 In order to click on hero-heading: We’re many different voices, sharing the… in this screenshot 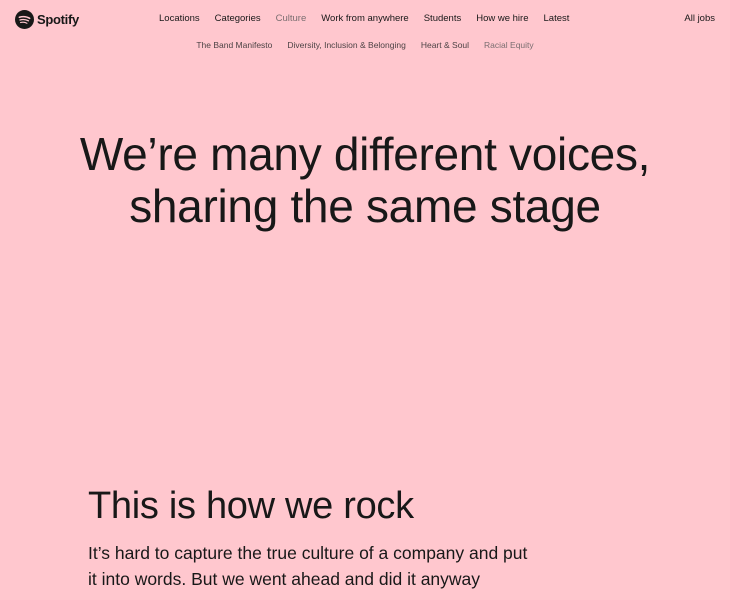, I will do `click(365, 180)`.